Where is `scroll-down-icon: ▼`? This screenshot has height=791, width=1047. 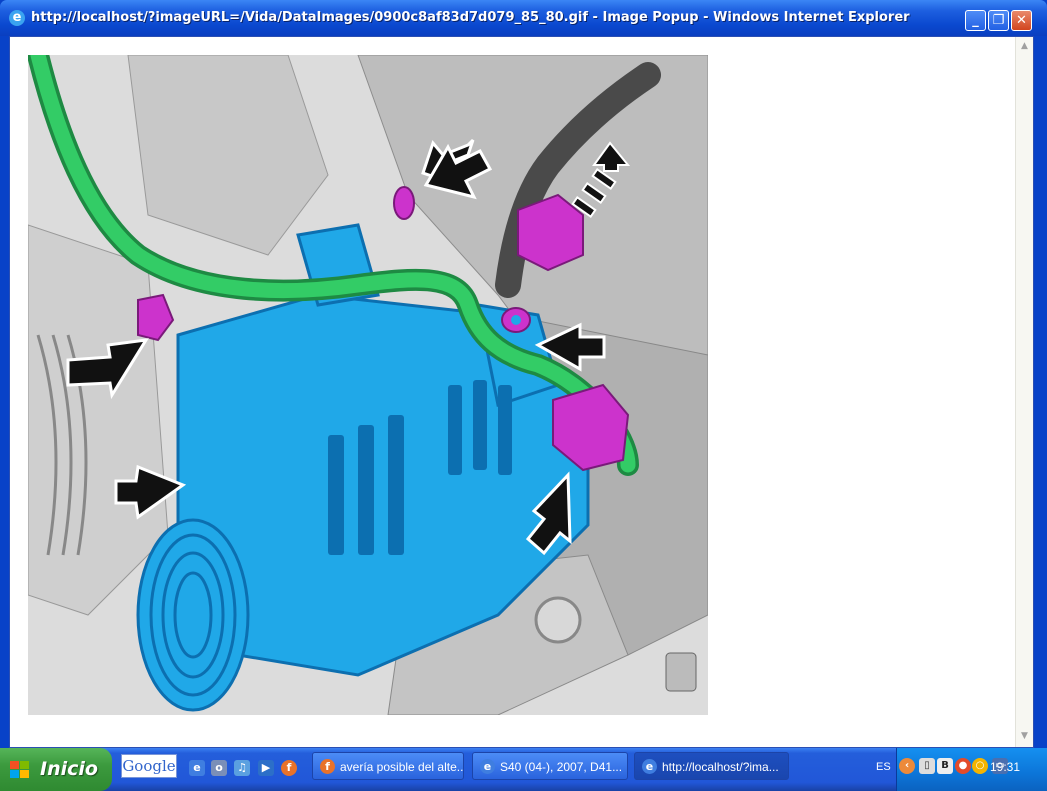
scroll-down-icon: ▼ is located at coordinates (1024, 736).